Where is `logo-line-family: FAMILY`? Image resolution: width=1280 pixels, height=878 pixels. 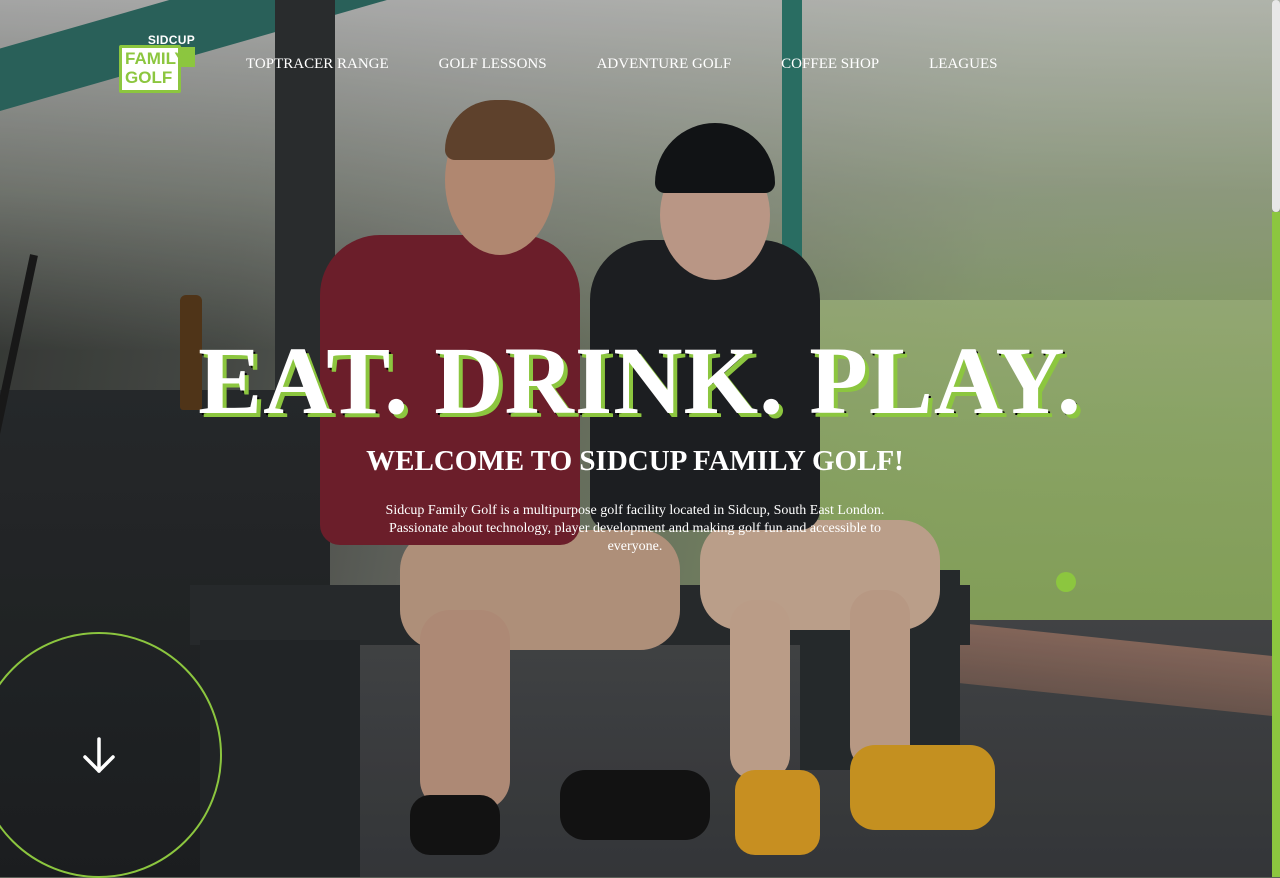 logo-line-family: FAMILY is located at coordinates (155, 58).